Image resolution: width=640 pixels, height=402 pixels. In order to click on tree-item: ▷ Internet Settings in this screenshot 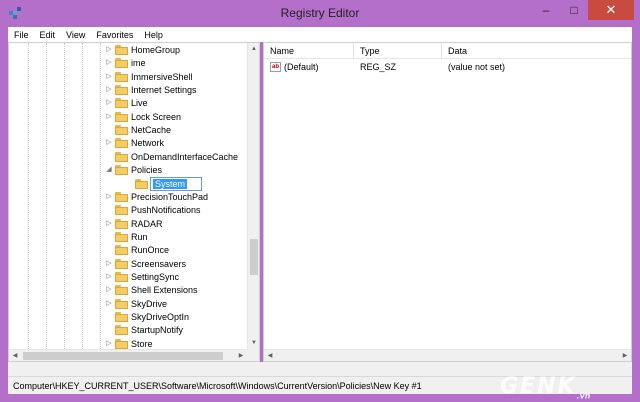, I will do `click(128, 90)`.